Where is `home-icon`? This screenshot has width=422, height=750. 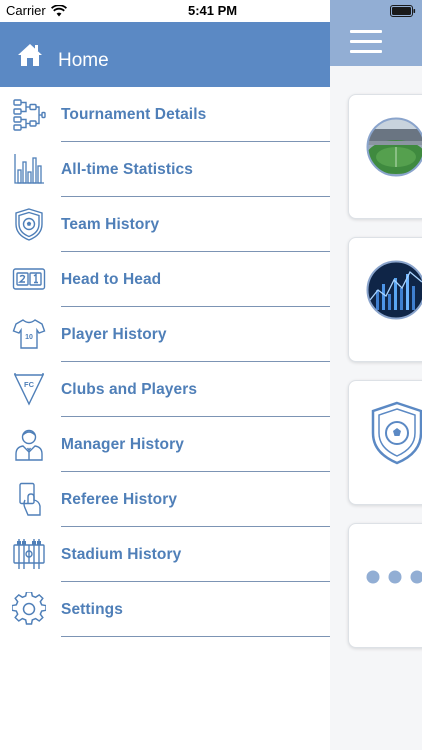
home-icon is located at coordinates (30, 55).